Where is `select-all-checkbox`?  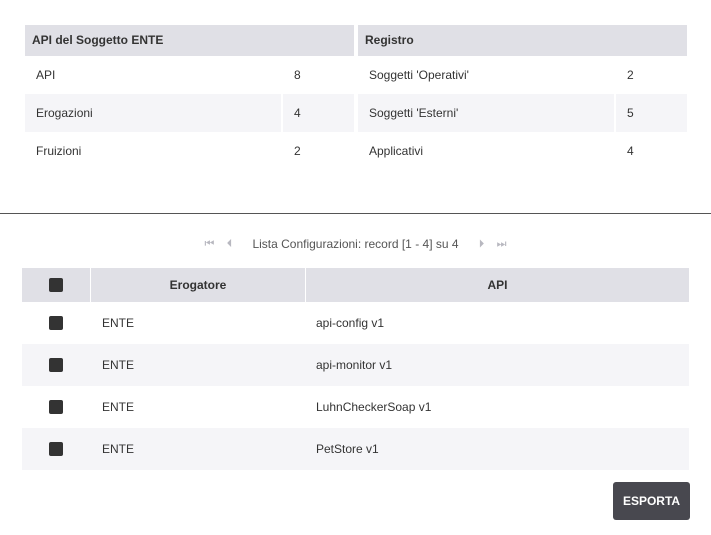
select-all-checkbox is located at coordinates (56, 285).